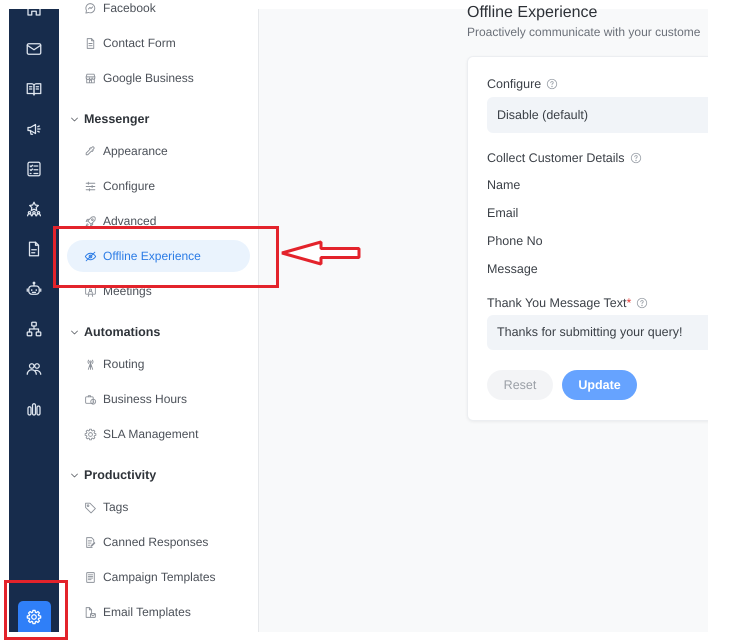  I want to click on checklist-icon, so click(34, 169).